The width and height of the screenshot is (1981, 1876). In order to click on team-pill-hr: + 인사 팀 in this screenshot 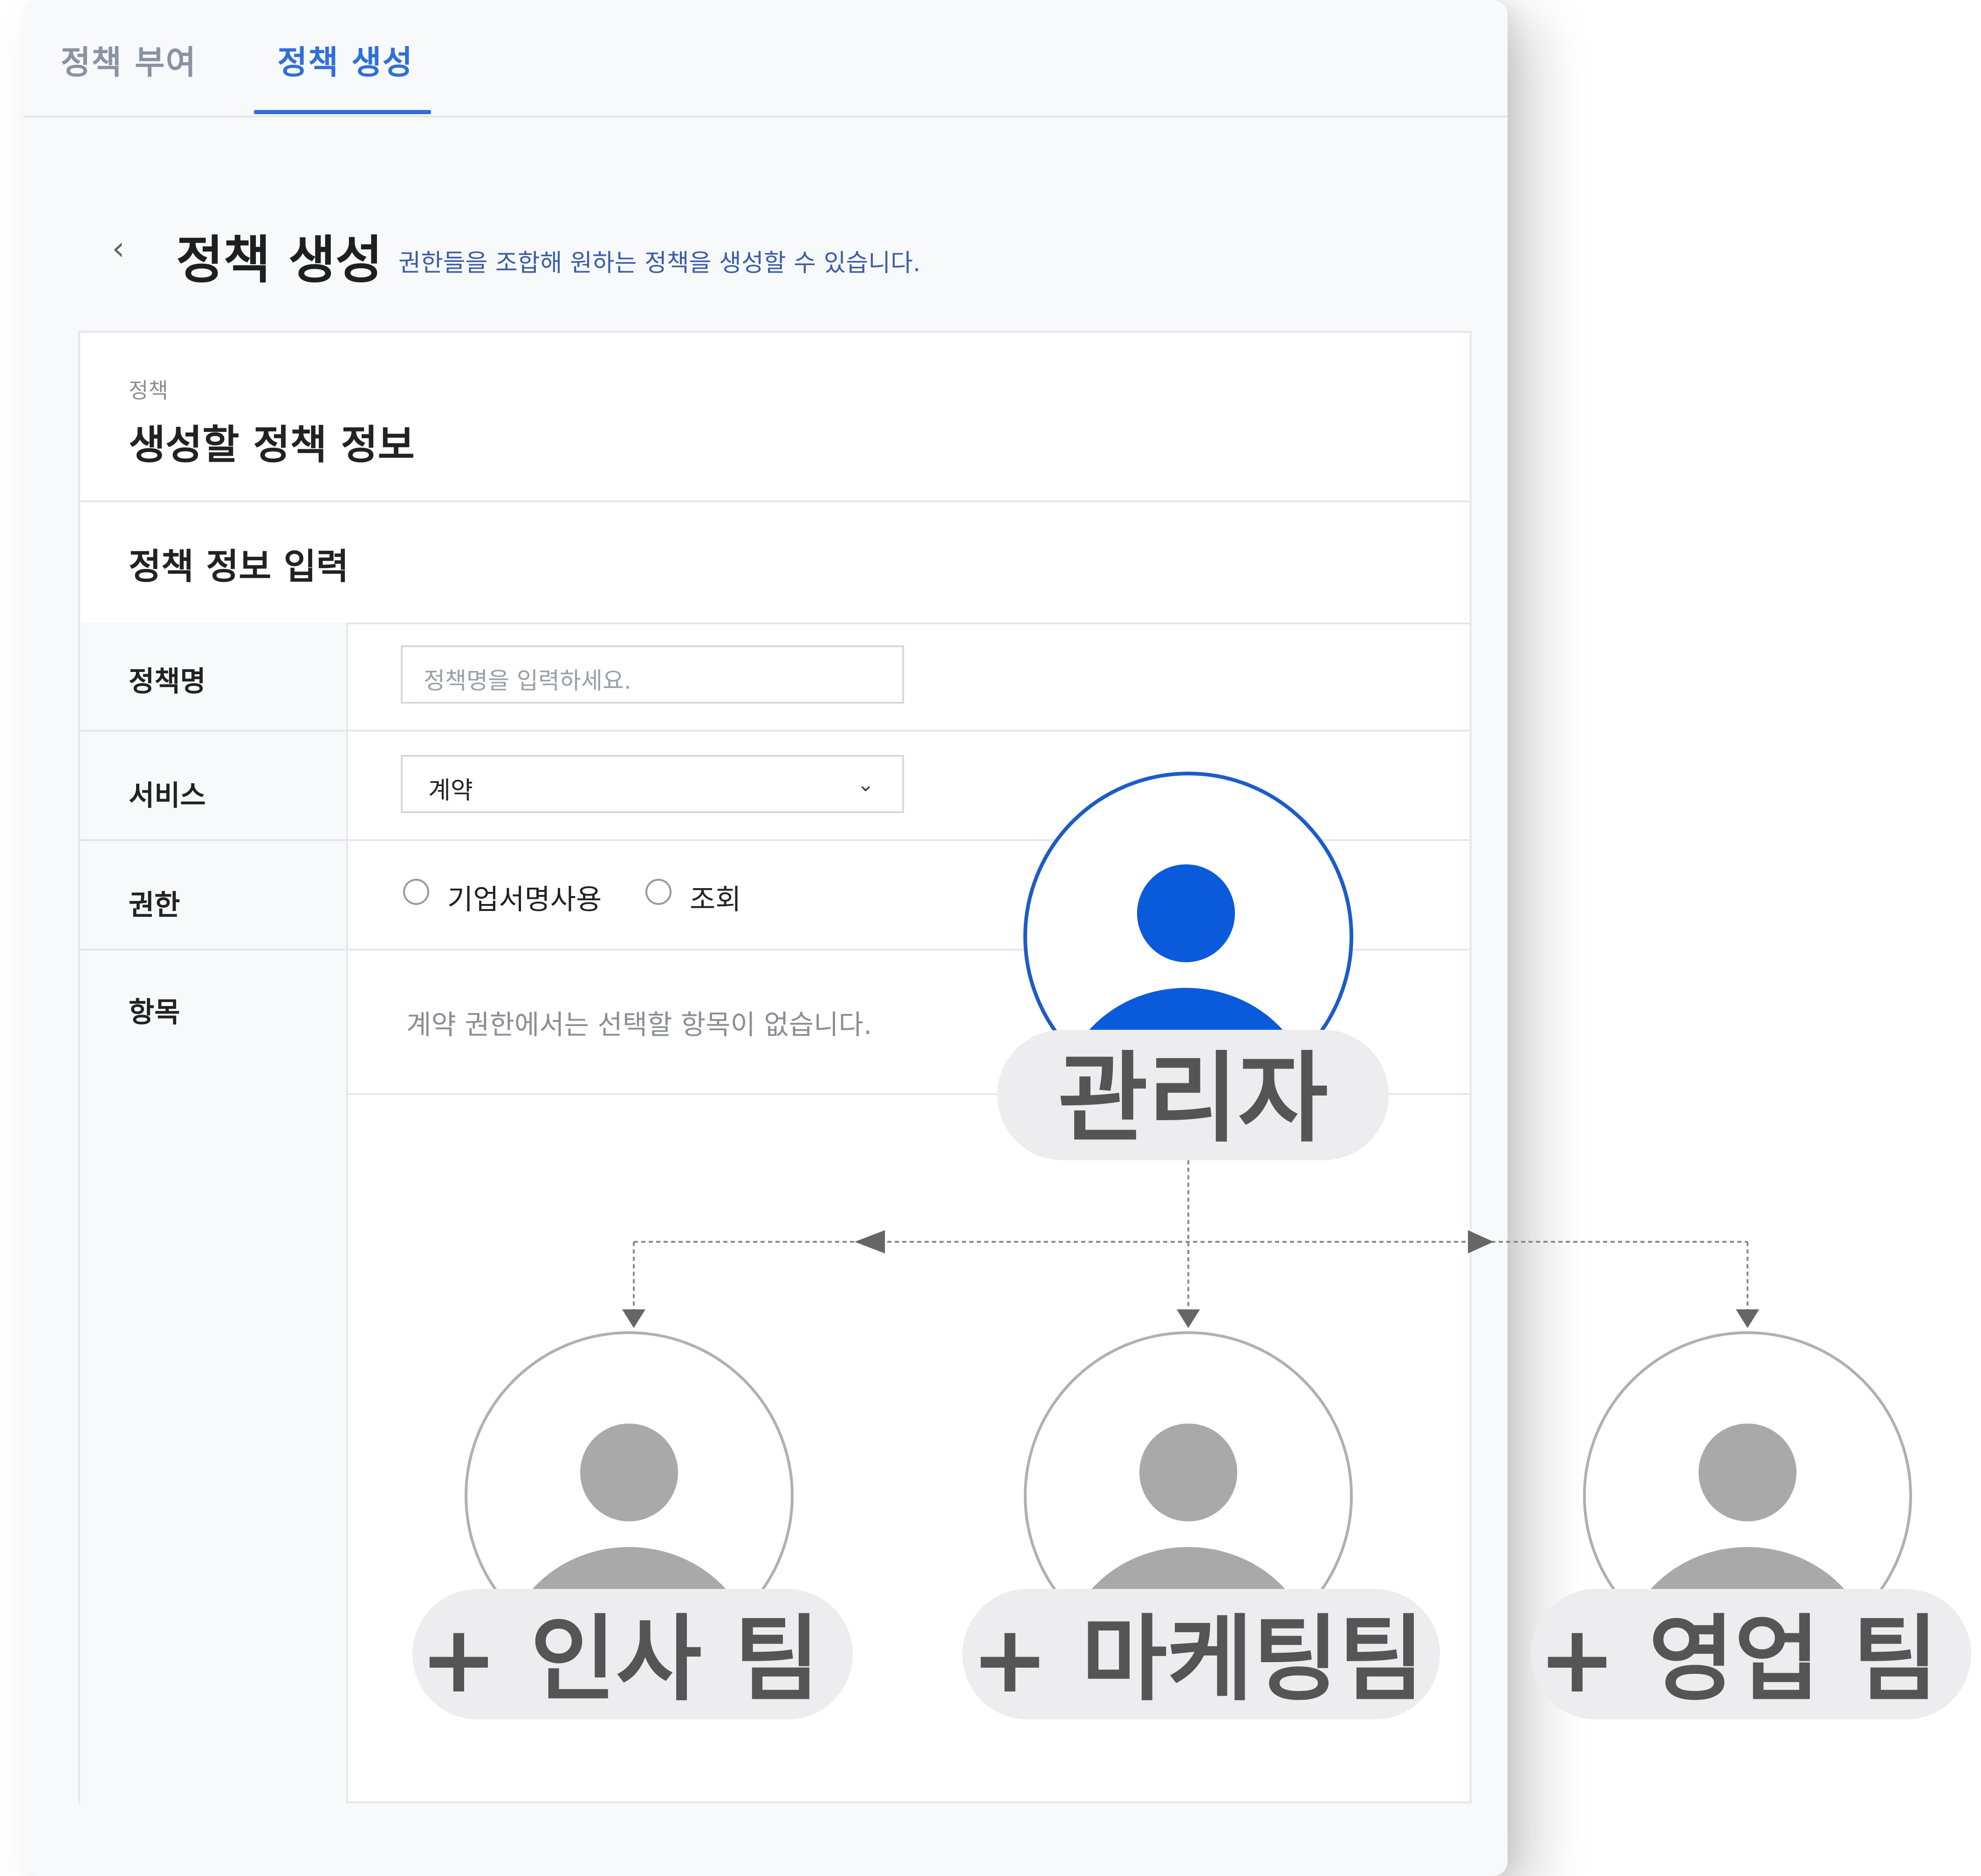, I will do `click(632, 1654)`.